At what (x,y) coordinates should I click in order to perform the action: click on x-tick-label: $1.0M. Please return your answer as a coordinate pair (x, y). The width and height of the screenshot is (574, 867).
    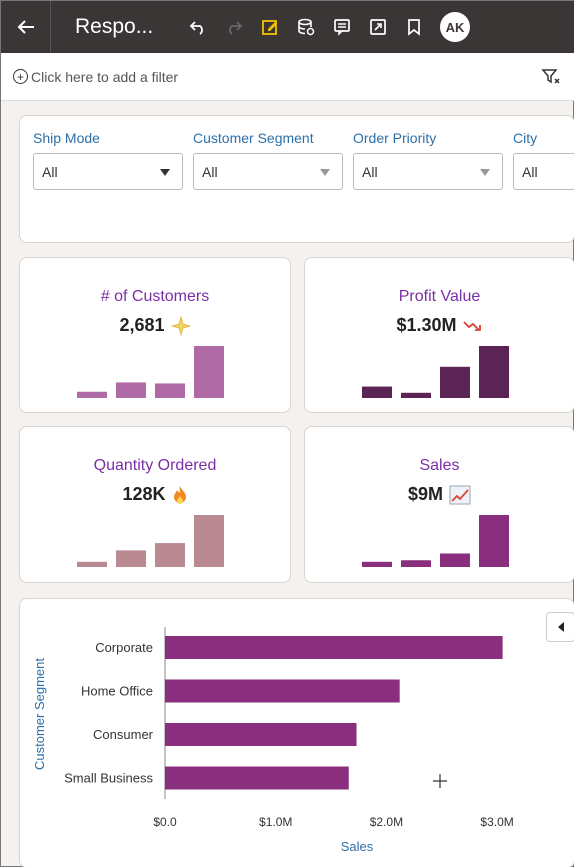
    Looking at the image, I should click on (275, 822).